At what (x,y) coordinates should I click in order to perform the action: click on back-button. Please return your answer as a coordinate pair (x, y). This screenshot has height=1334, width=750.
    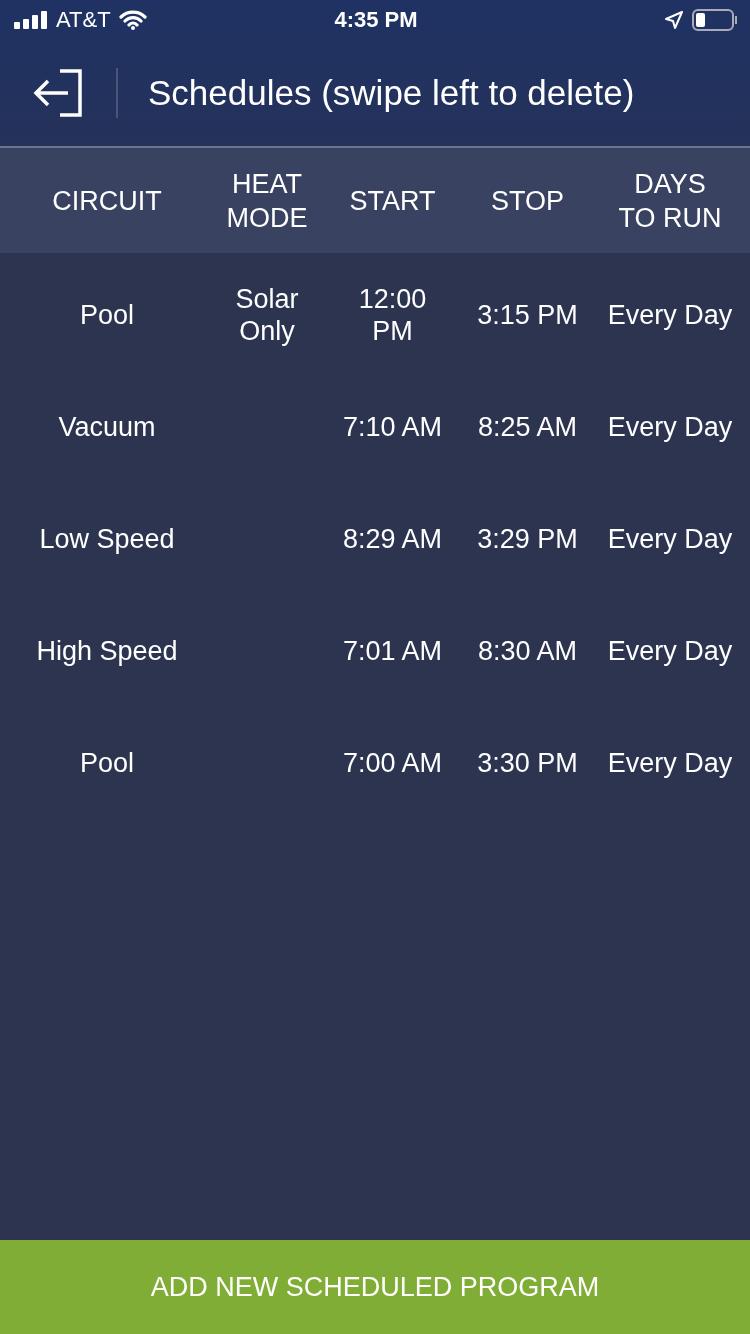
    Looking at the image, I should click on (58, 93).